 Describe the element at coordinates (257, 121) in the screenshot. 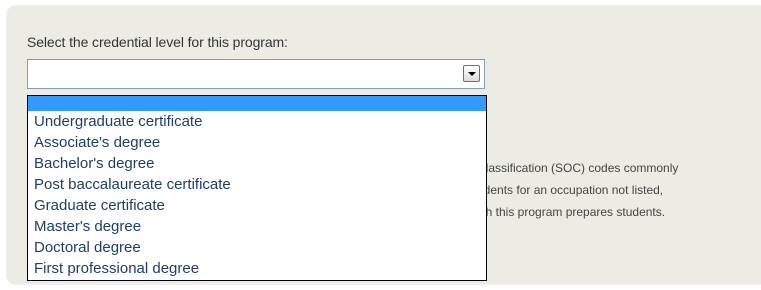

I see `dropdown-option-undergraduate-certificate: Undergraduate certificate` at that location.